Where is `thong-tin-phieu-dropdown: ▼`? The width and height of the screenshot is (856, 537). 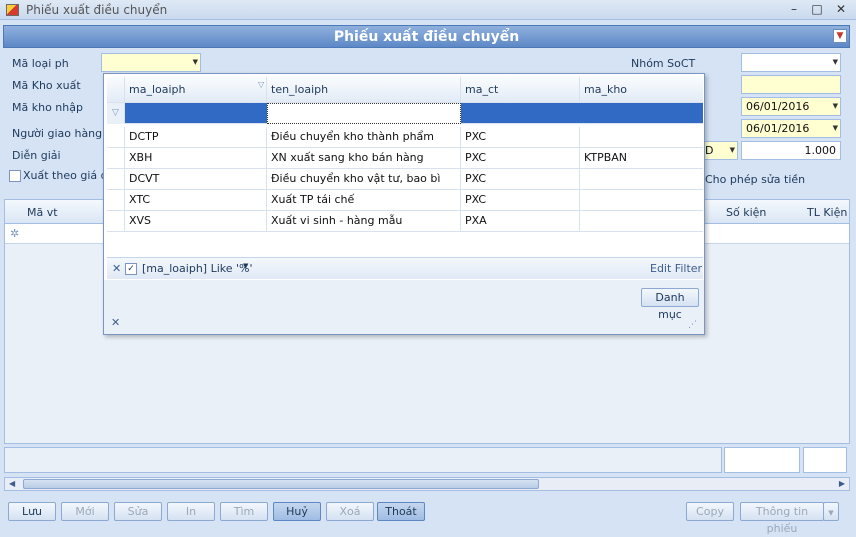 thong-tin-phieu-dropdown: ▼ is located at coordinates (831, 511).